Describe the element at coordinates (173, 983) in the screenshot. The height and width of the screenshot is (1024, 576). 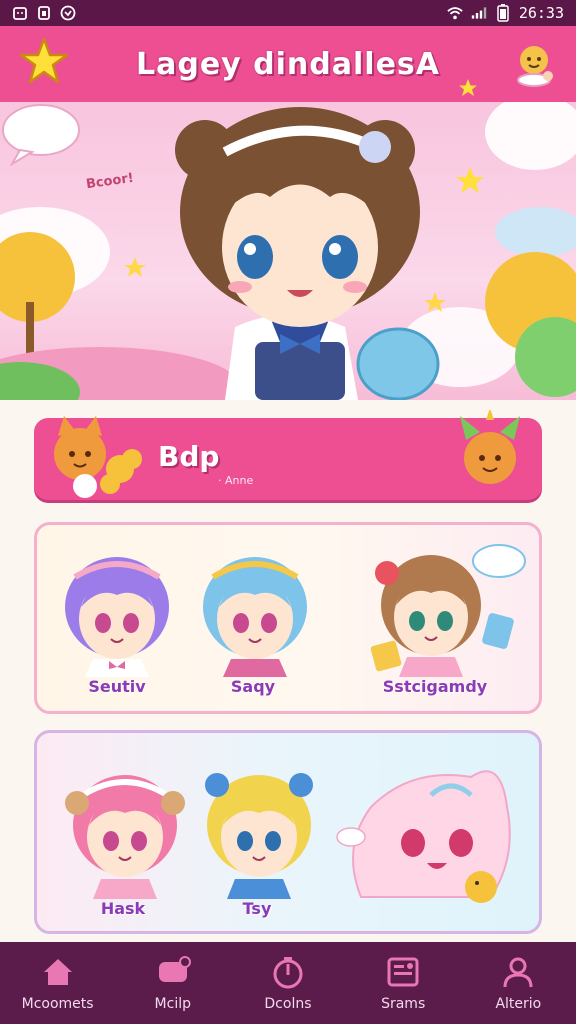
I see `nav-item-chat: Mcilp` at that location.